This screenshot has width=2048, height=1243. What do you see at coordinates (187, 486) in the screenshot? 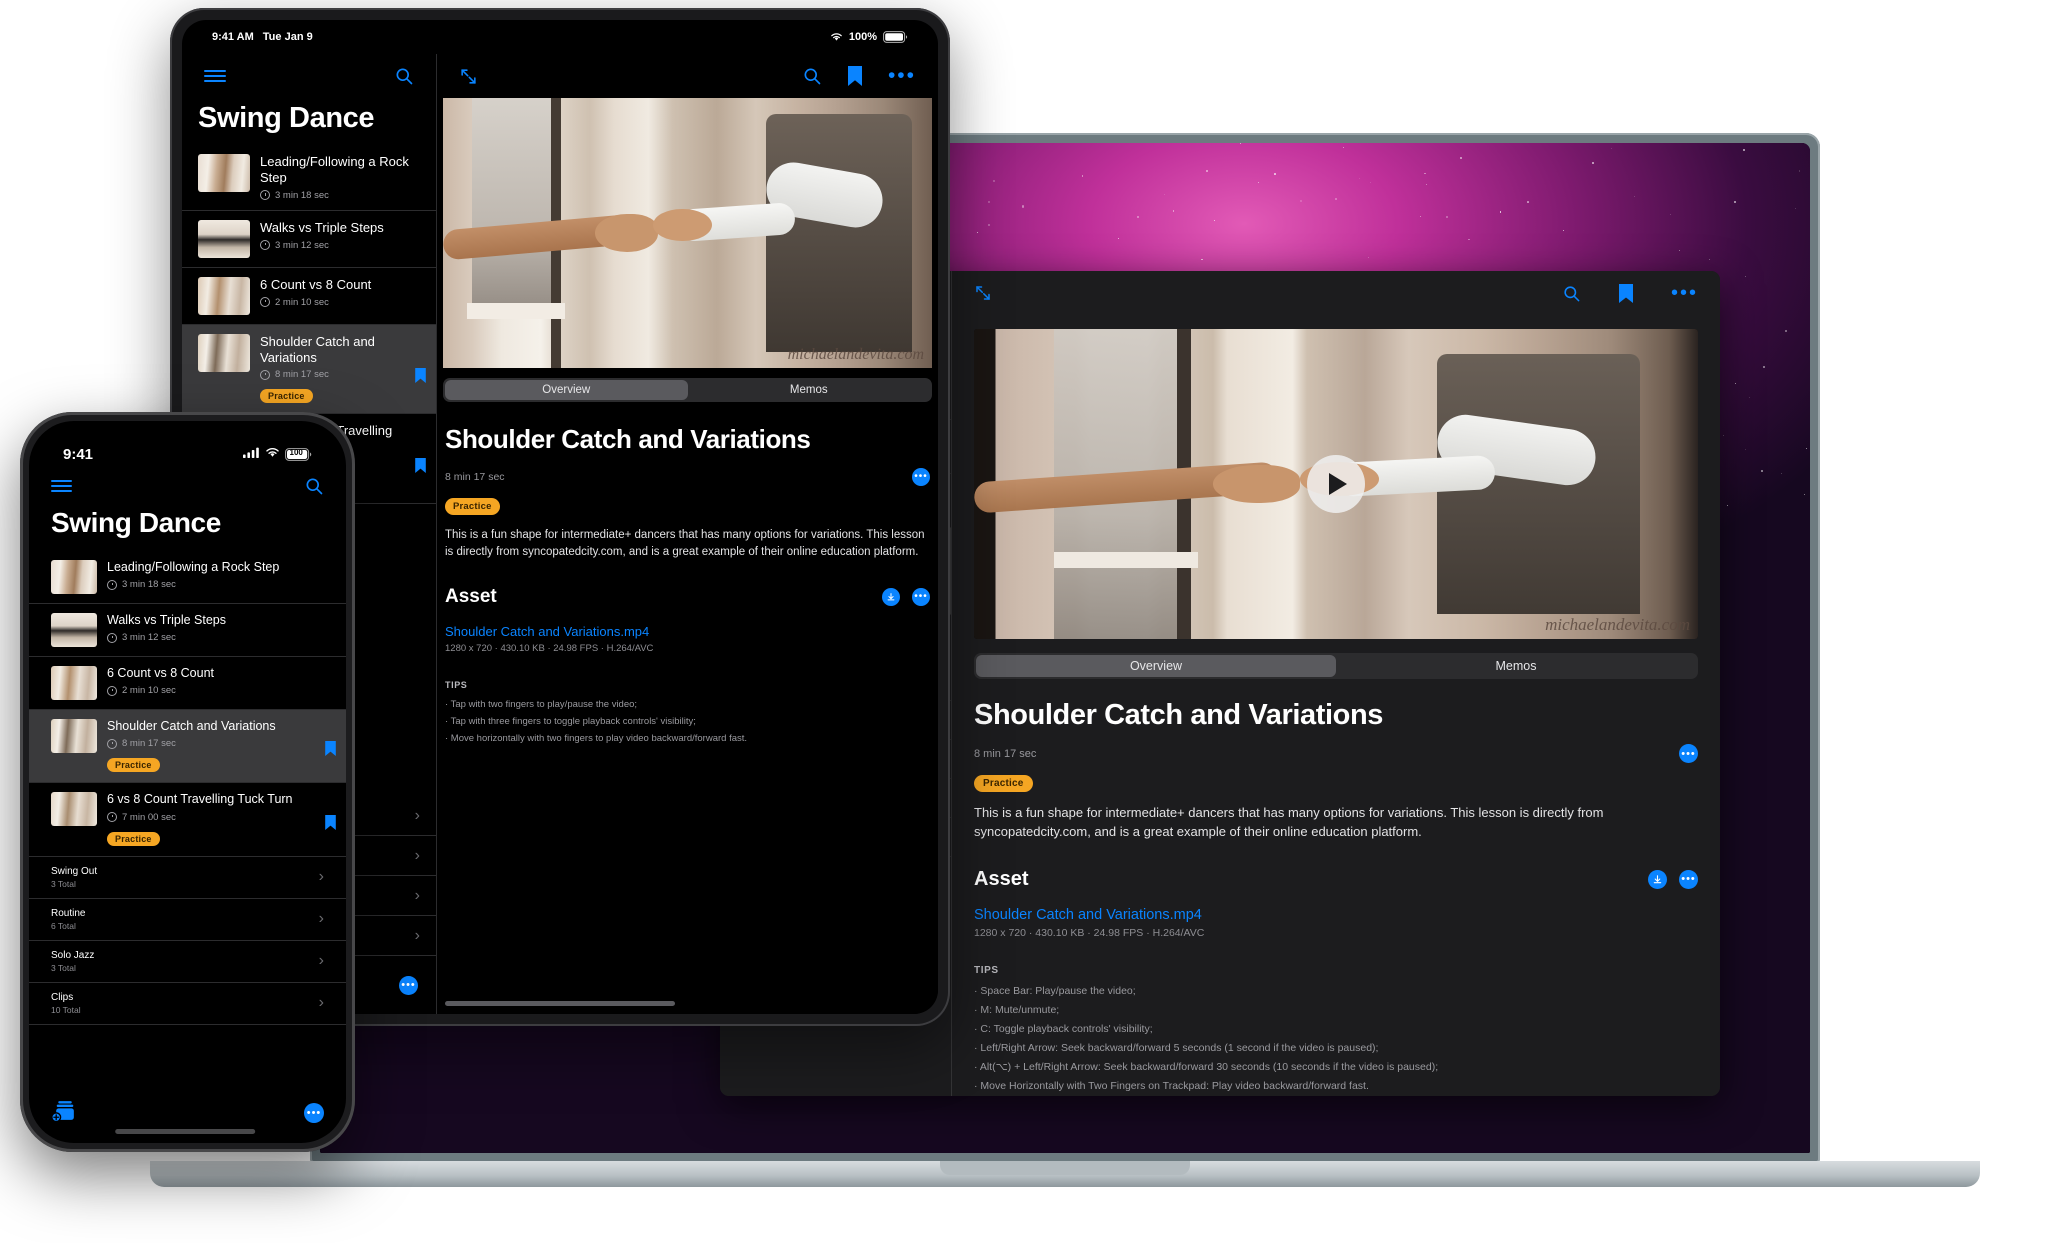
I see `iphone-nav-bar` at bounding box center [187, 486].